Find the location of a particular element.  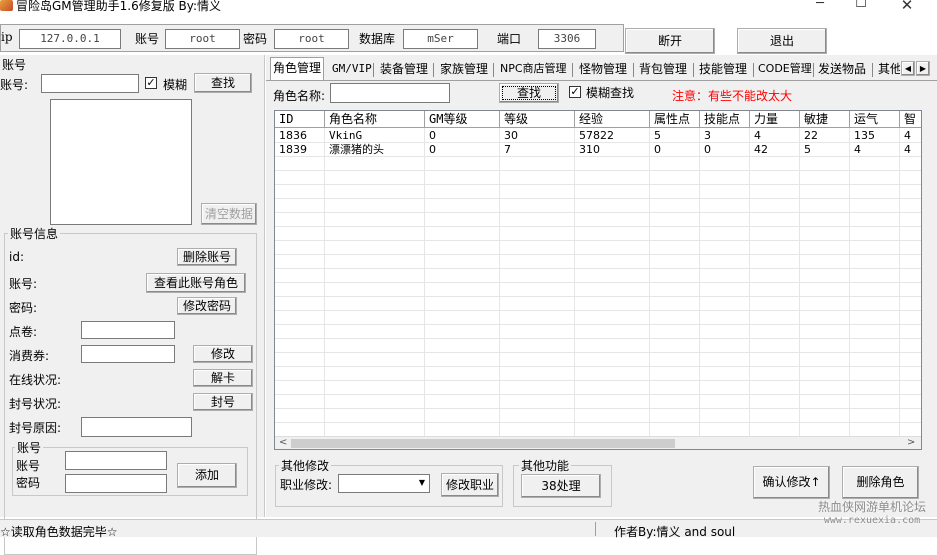

job-modify-label: 职业修改: is located at coordinates (306, 485).